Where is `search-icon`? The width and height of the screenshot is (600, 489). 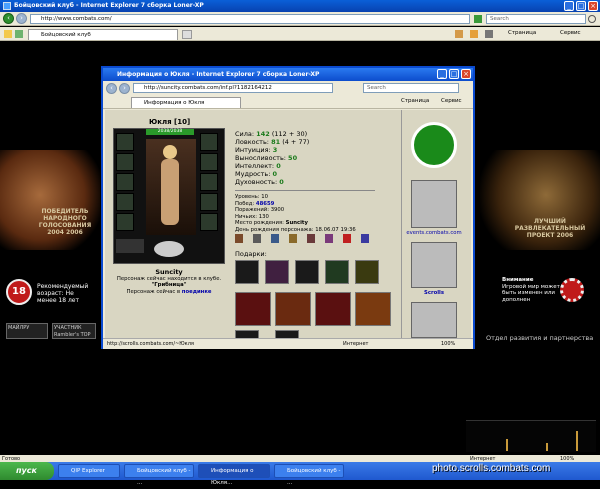 search-icon is located at coordinates (592, 19).